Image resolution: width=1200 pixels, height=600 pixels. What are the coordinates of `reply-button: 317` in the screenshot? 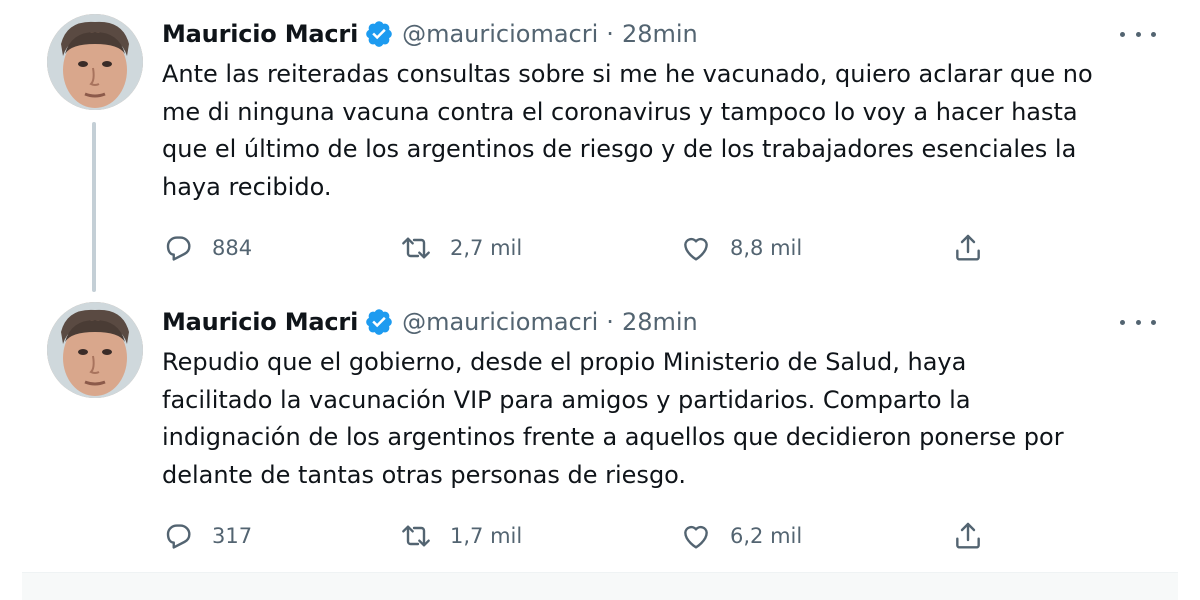 It's located at (207, 536).